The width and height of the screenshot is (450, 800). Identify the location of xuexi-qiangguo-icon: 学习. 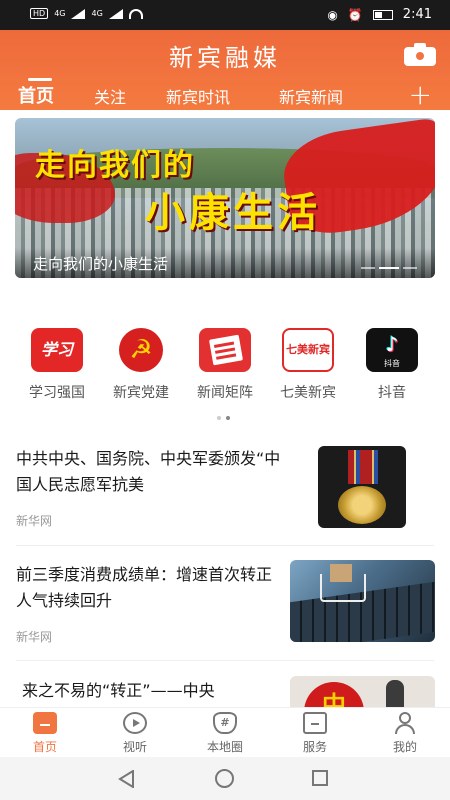
(57, 350).